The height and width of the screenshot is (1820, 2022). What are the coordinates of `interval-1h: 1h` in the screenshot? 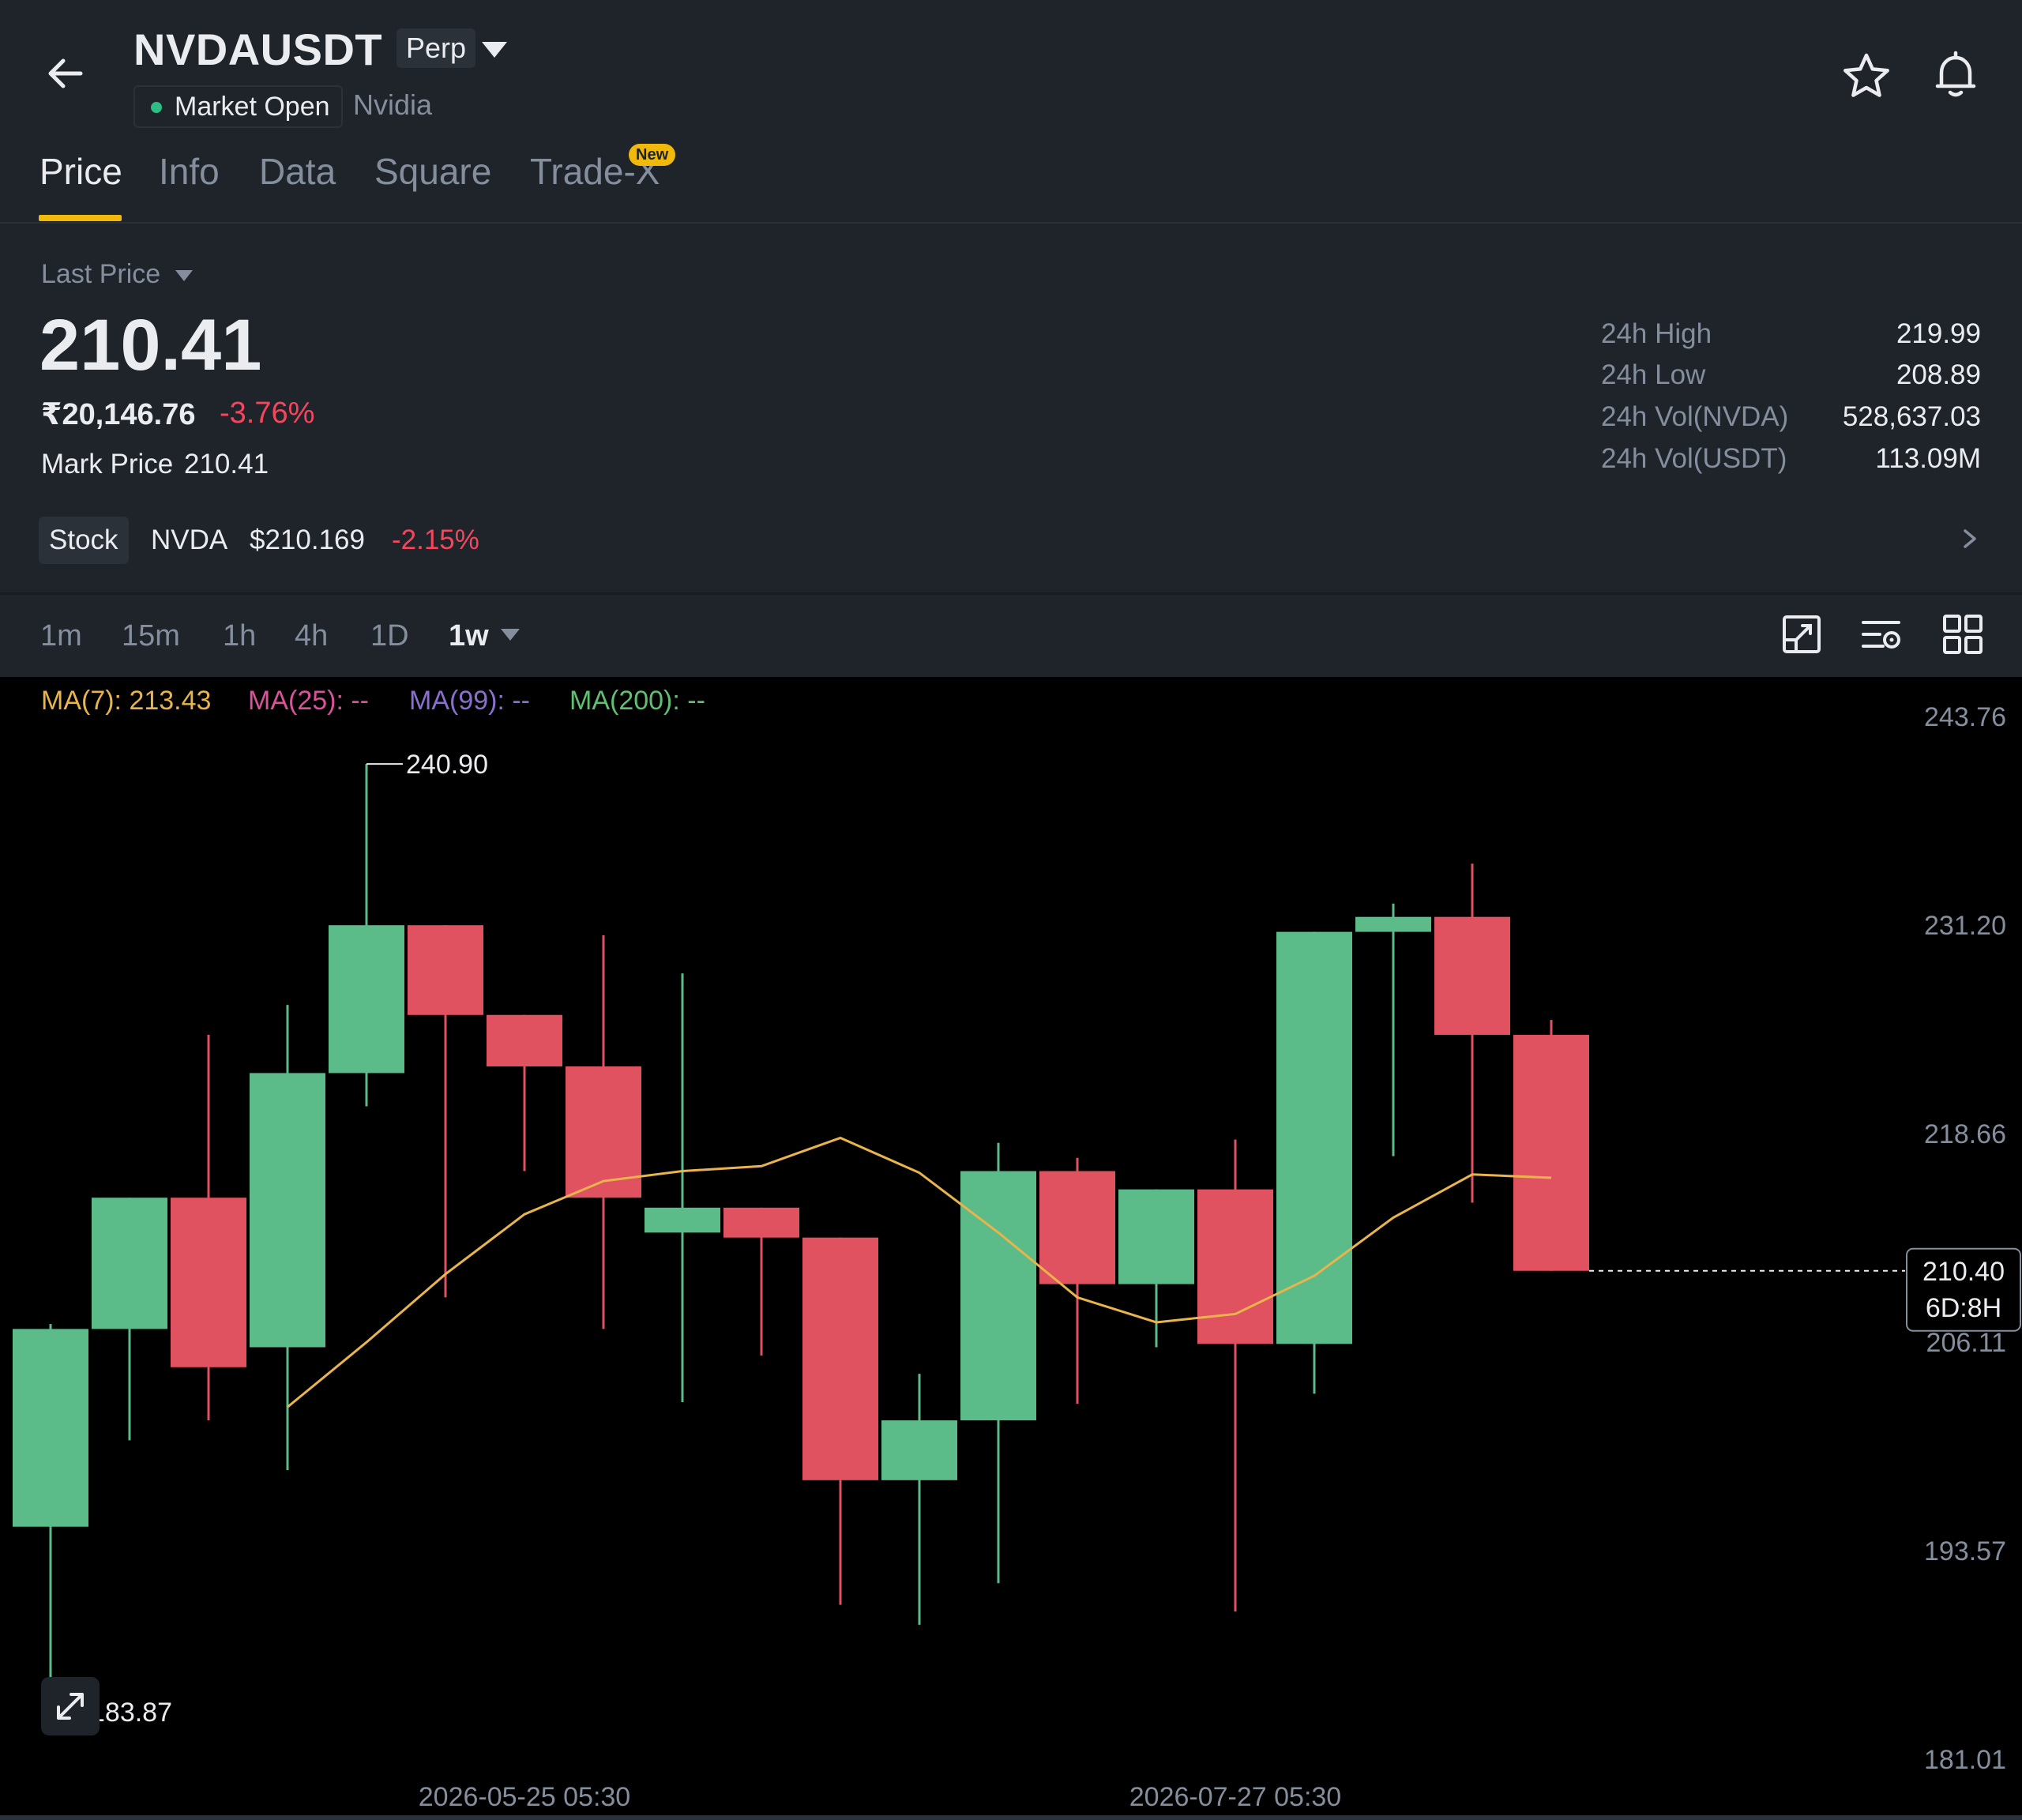 It's located at (239, 636).